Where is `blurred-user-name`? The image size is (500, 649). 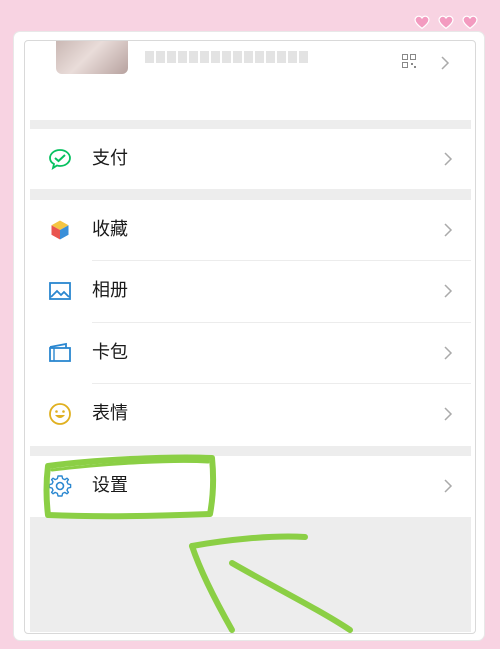 blurred-user-name is located at coordinates (245, 57).